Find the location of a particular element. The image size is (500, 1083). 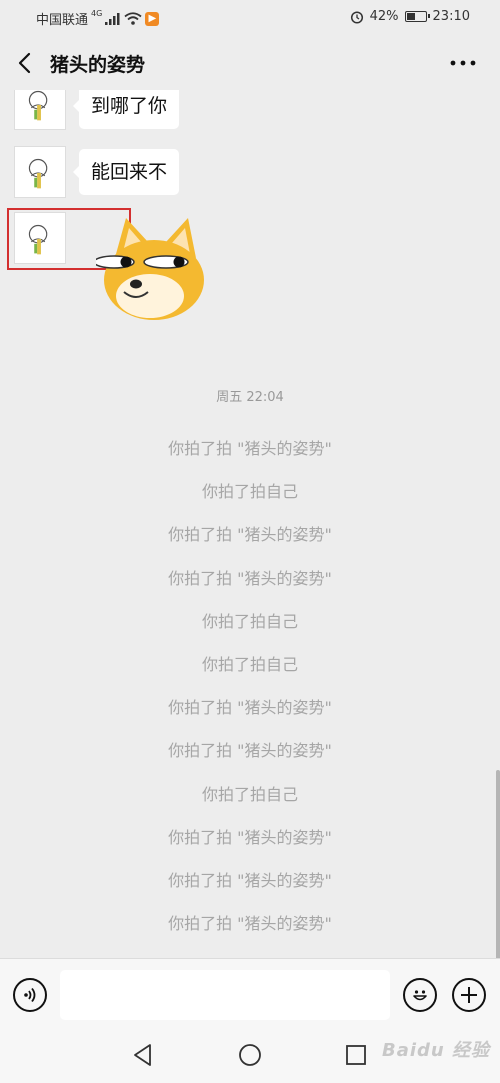

chat-header: 猪头的姿势 is located at coordinates (250, 63).